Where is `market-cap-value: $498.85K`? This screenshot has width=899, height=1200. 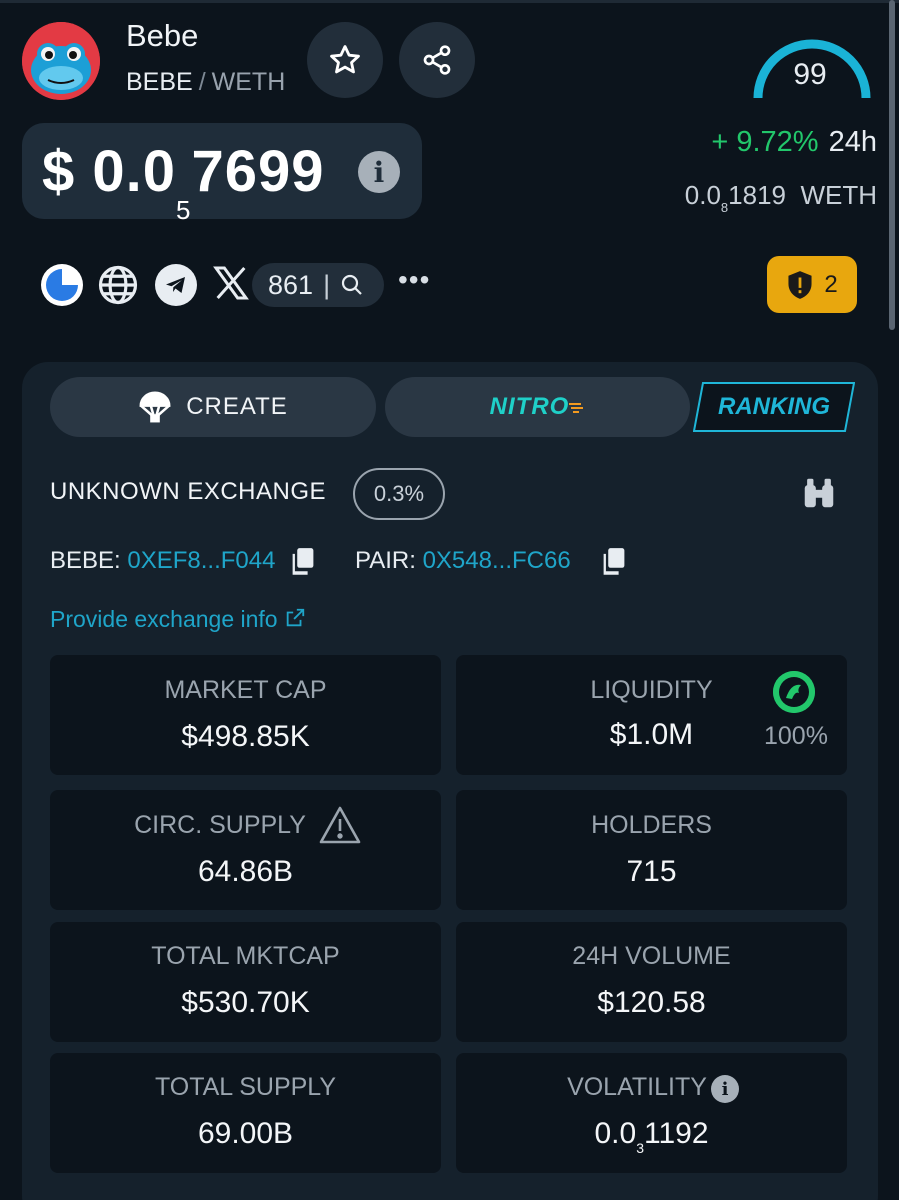
market-cap-value: $498.85K is located at coordinates (245, 736).